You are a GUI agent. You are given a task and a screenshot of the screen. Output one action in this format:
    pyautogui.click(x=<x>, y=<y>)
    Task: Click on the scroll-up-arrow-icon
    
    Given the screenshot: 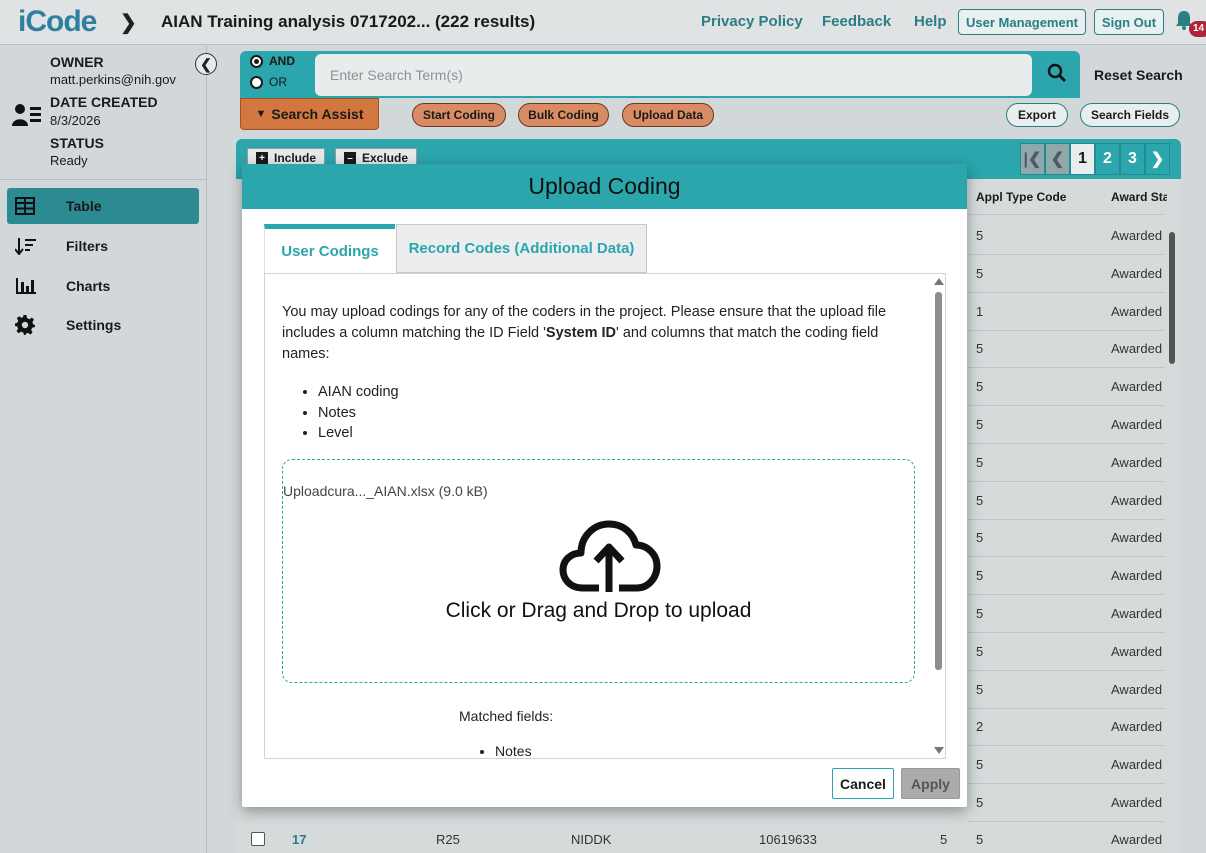 What is the action you would take?
    pyautogui.click(x=939, y=281)
    